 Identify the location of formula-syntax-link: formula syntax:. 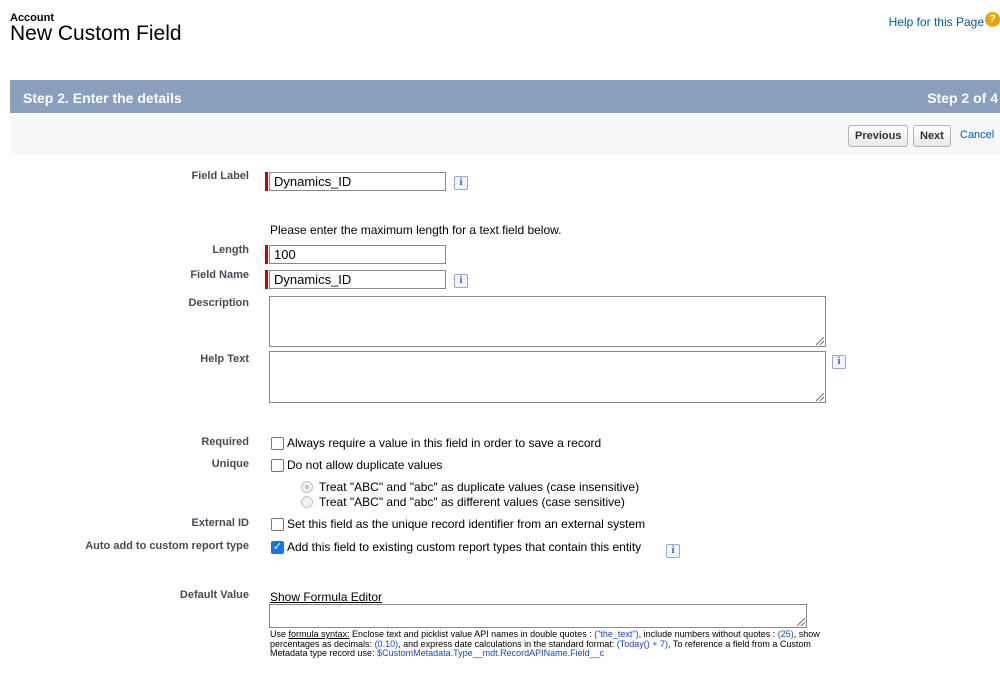
(319, 634).